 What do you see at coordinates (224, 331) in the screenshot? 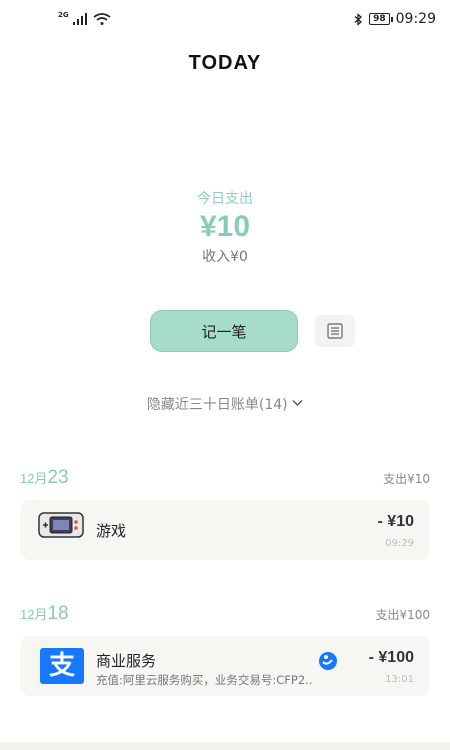
I see `record-entry-button: 记一笔` at bounding box center [224, 331].